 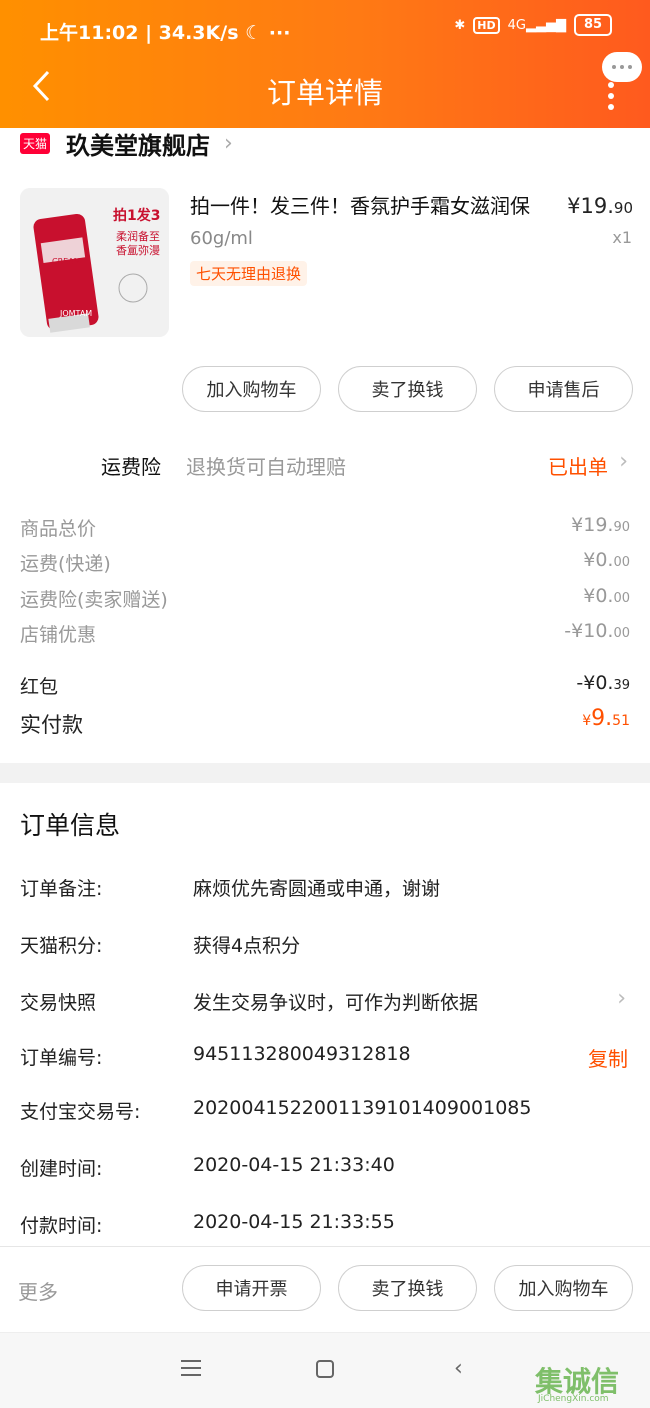 What do you see at coordinates (247, 946) in the screenshot?
I see `info-value: 获得4点积分` at bounding box center [247, 946].